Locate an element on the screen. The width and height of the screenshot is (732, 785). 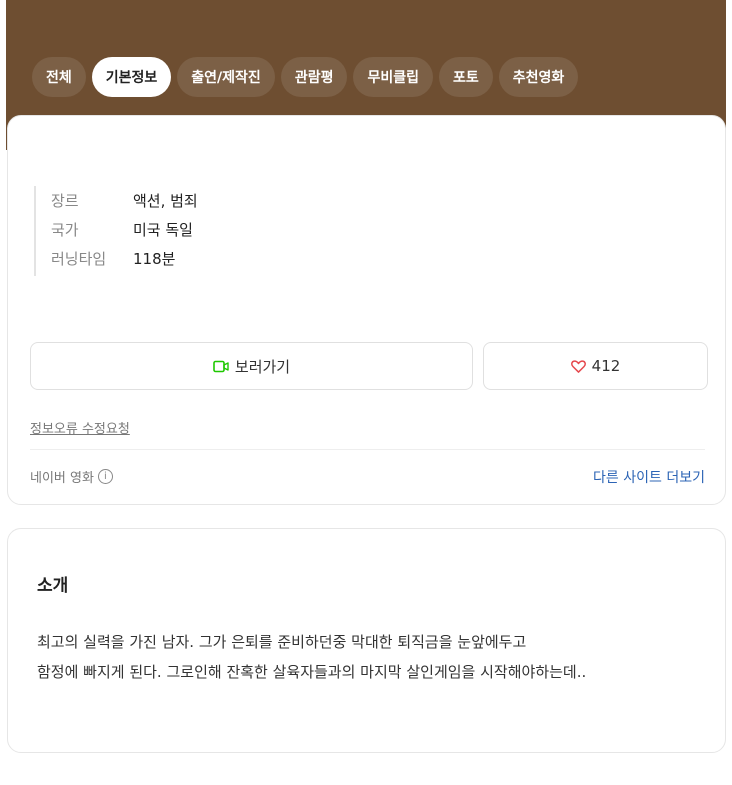
movie-meta-list: 장르 액션, 범죄 국가 미국 독일 러닝타임 118분 is located at coordinates (116, 231).